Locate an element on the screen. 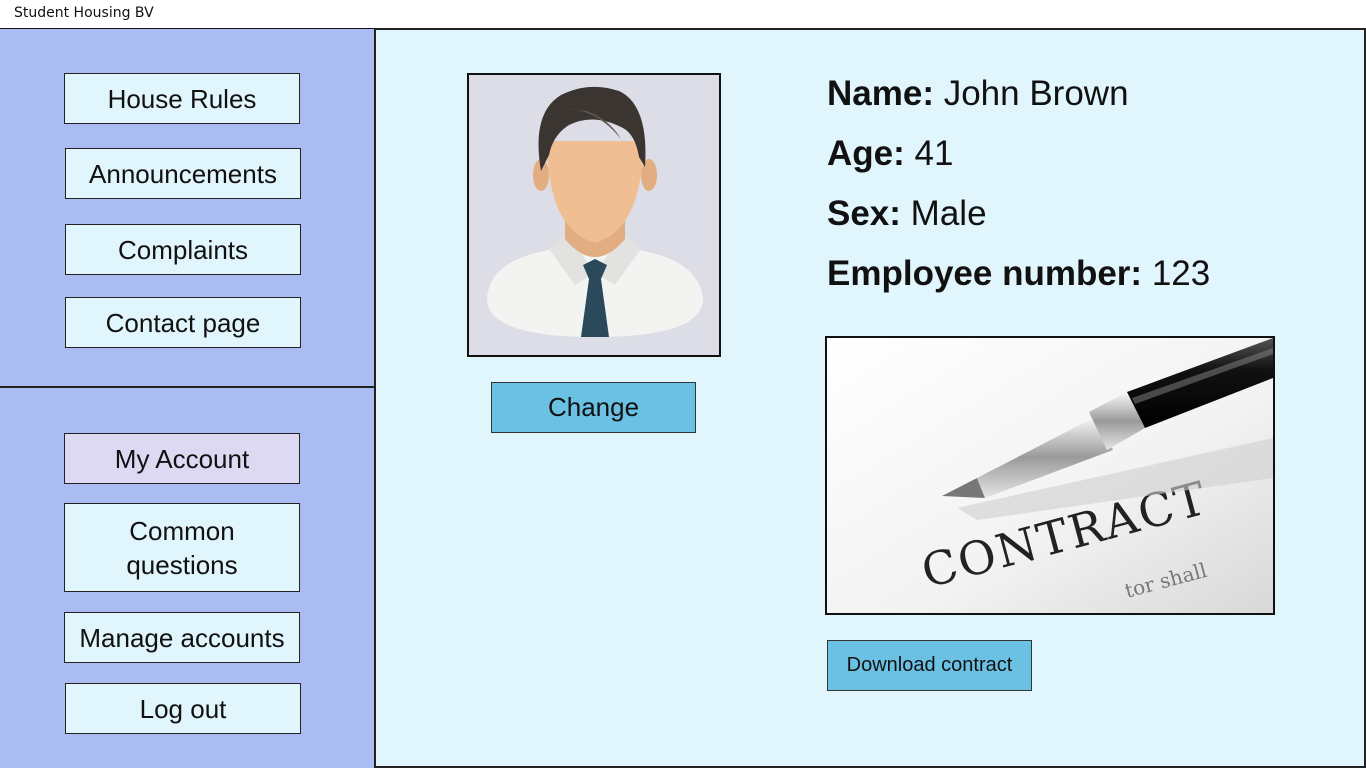 The width and height of the screenshot is (1366, 768). download-contract-button: Download contract is located at coordinates (929, 665).